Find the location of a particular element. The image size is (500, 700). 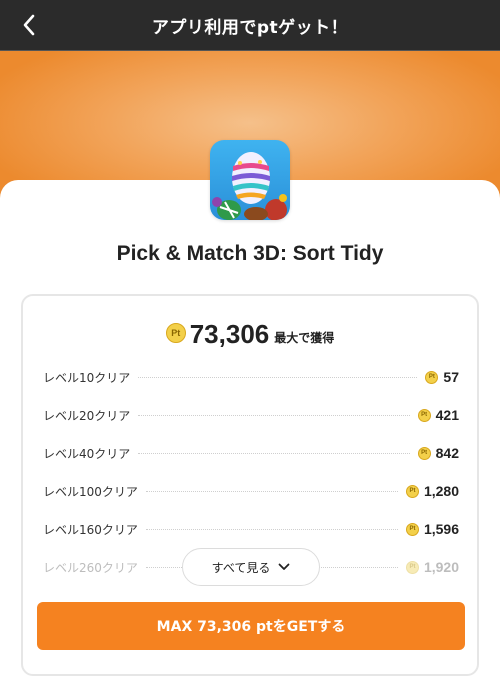

task-points: Pt 57 is located at coordinates (442, 377).